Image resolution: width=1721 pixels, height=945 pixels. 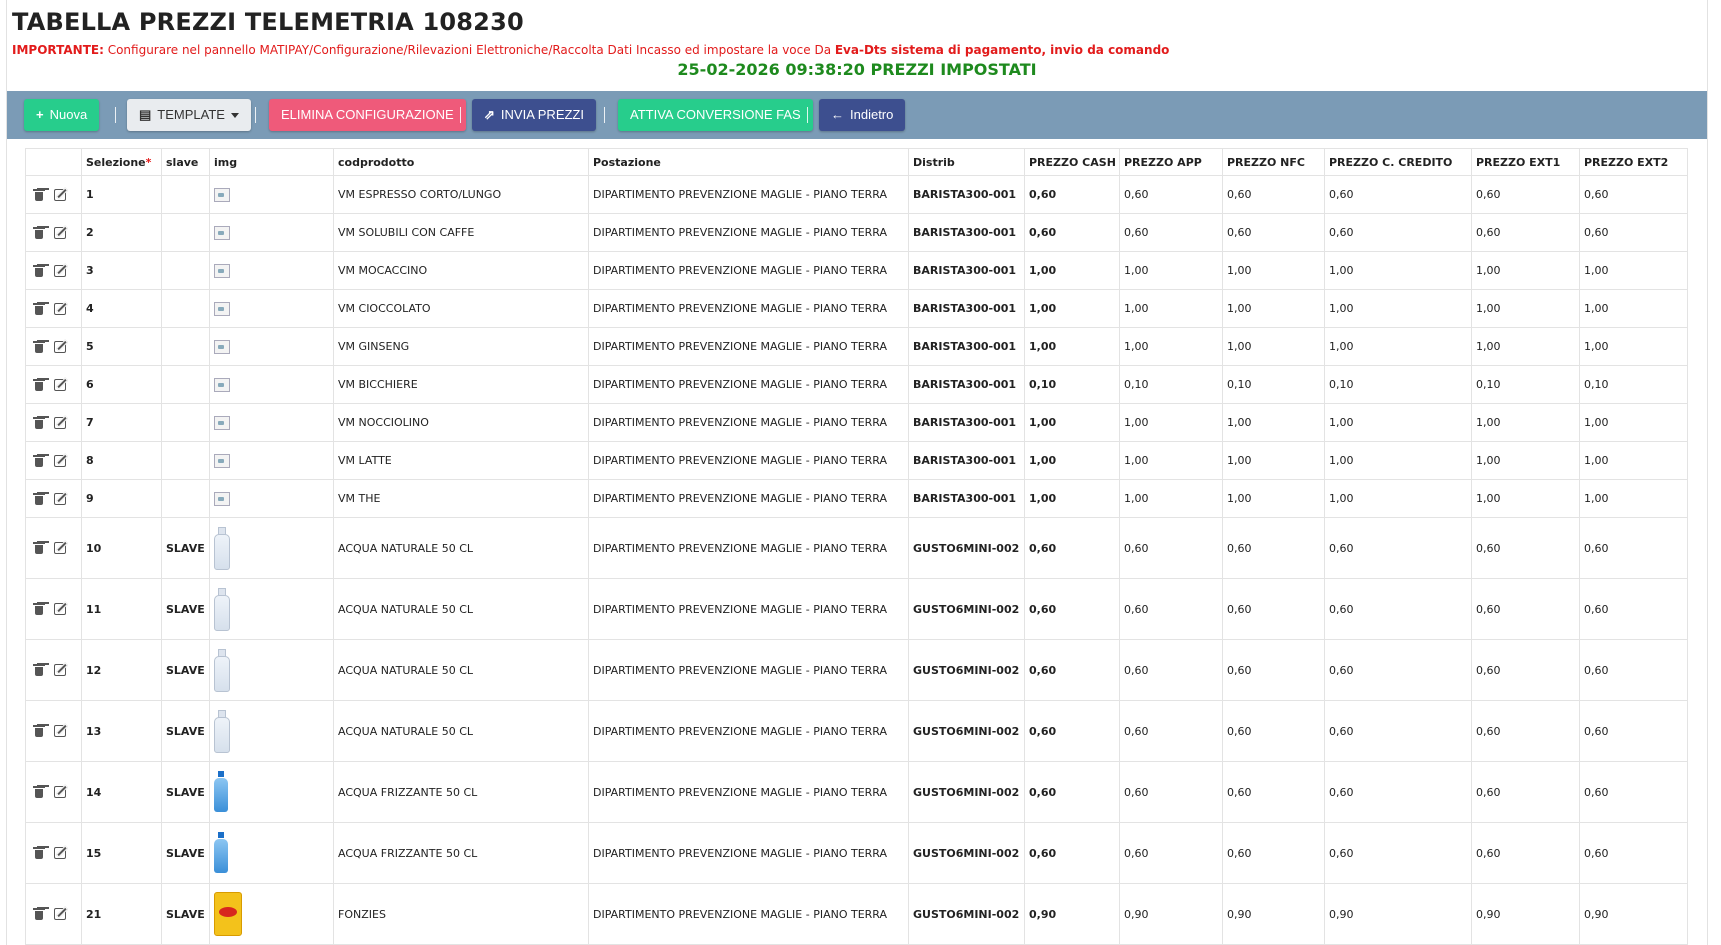 What do you see at coordinates (862, 115) in the screenshot?
I see `back-button: ← Indietro` at bounding box center [862, 115].